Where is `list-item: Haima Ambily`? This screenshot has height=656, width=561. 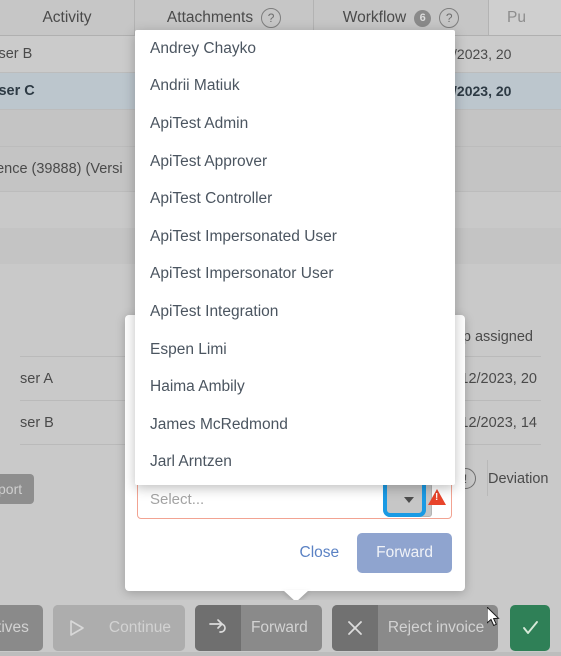
list-item: Haima Ambily is located at coordinates (295, 387).